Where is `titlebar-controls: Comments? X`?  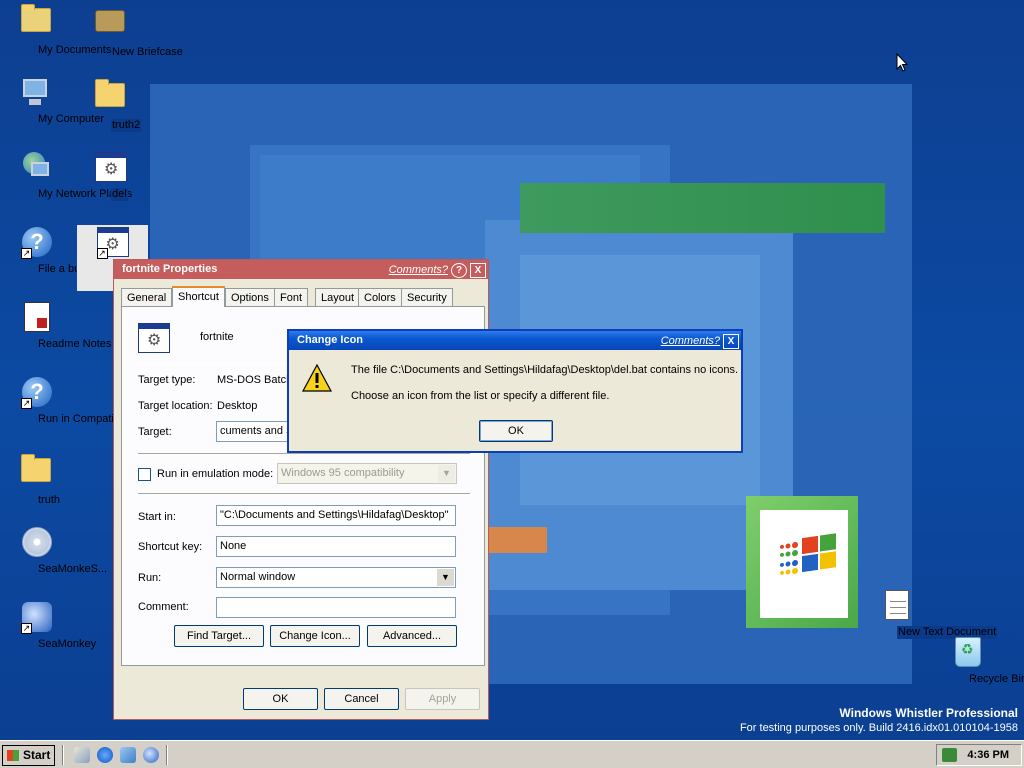
titlebar-controls: Comments? X is located at coordinates (700, 341).